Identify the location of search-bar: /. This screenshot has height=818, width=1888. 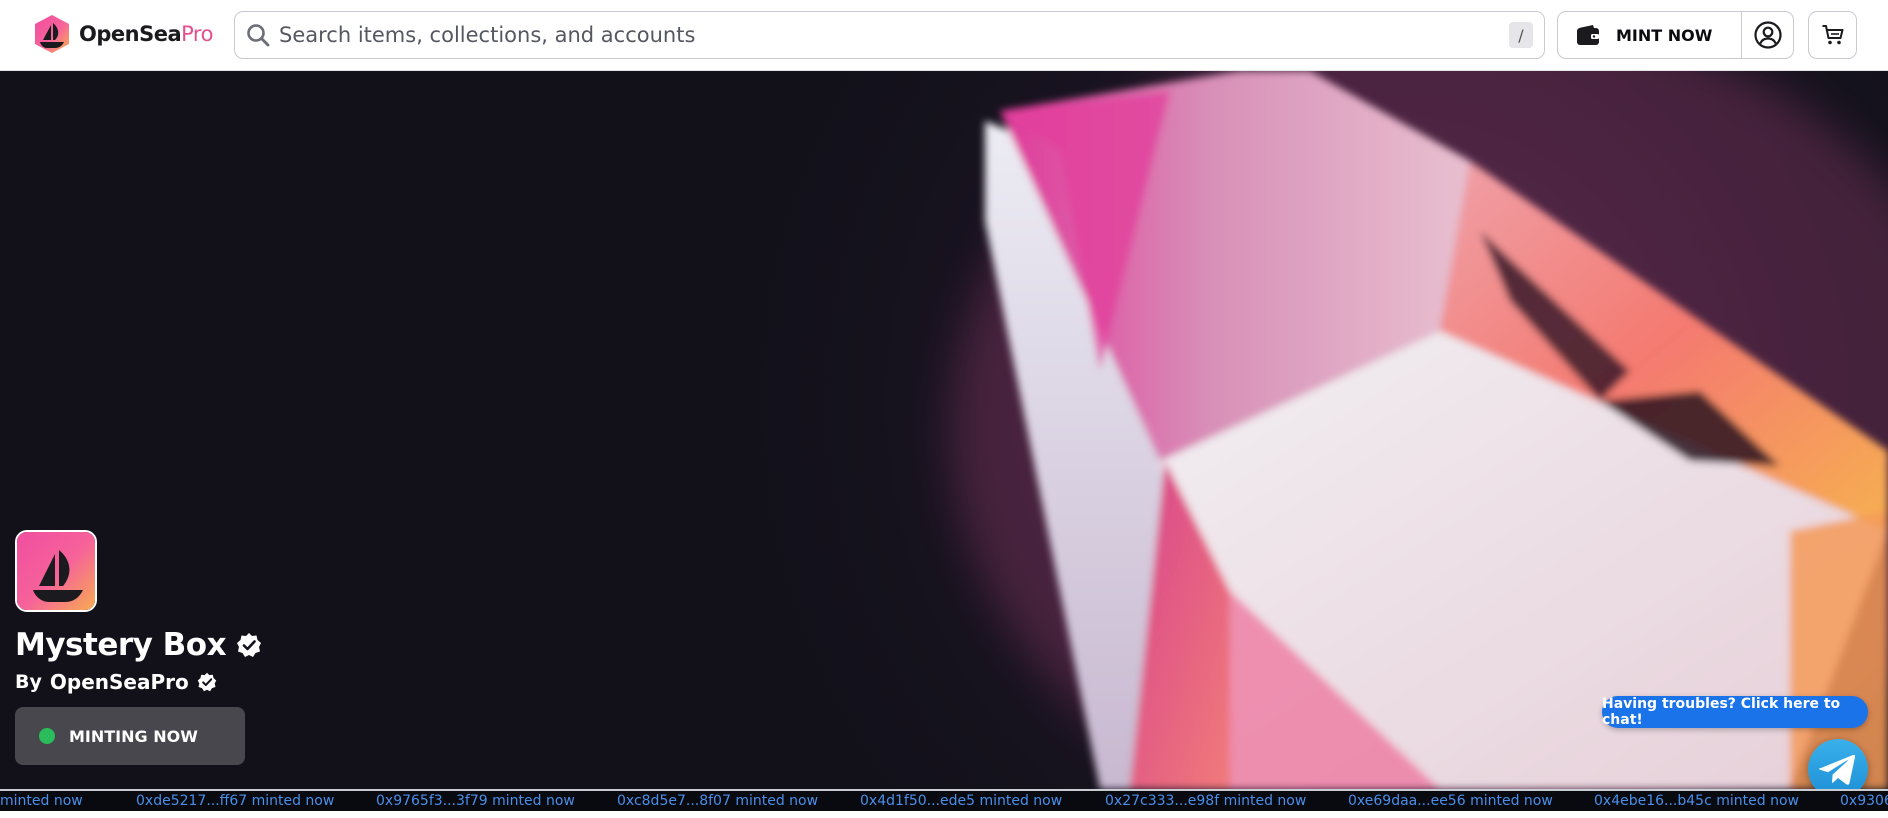
(889, 35).